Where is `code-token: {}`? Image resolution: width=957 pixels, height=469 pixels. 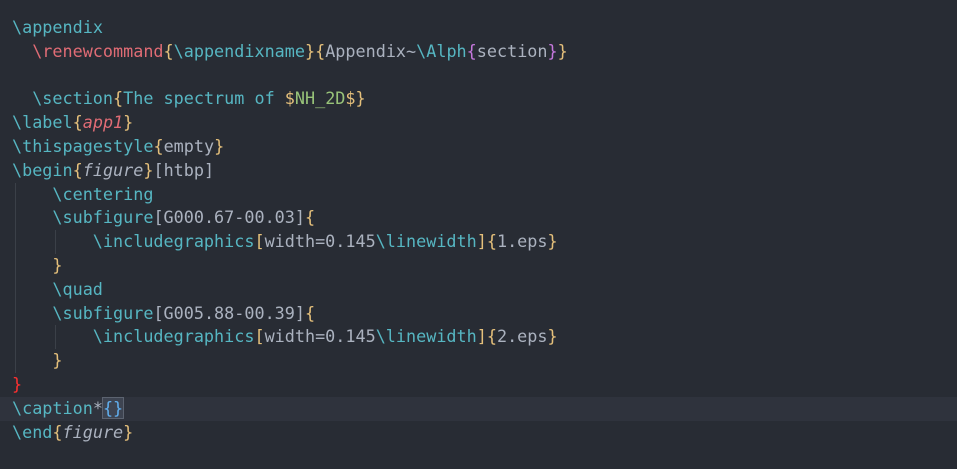
code-token: {} is located at coordinates (113, 407).